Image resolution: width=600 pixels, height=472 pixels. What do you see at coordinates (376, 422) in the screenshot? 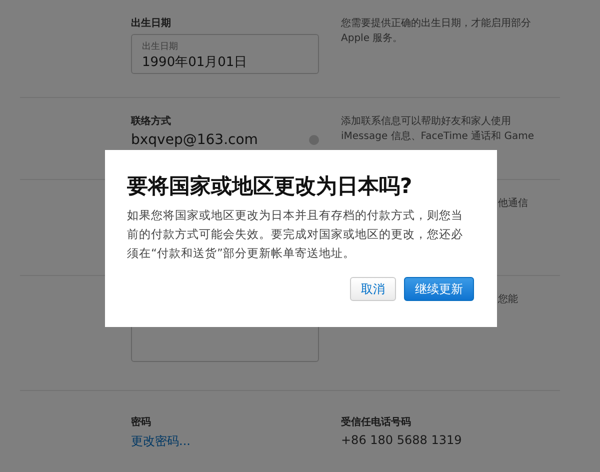
I see `section-label: 受信任电话号码` at bounding box center [376, 422].